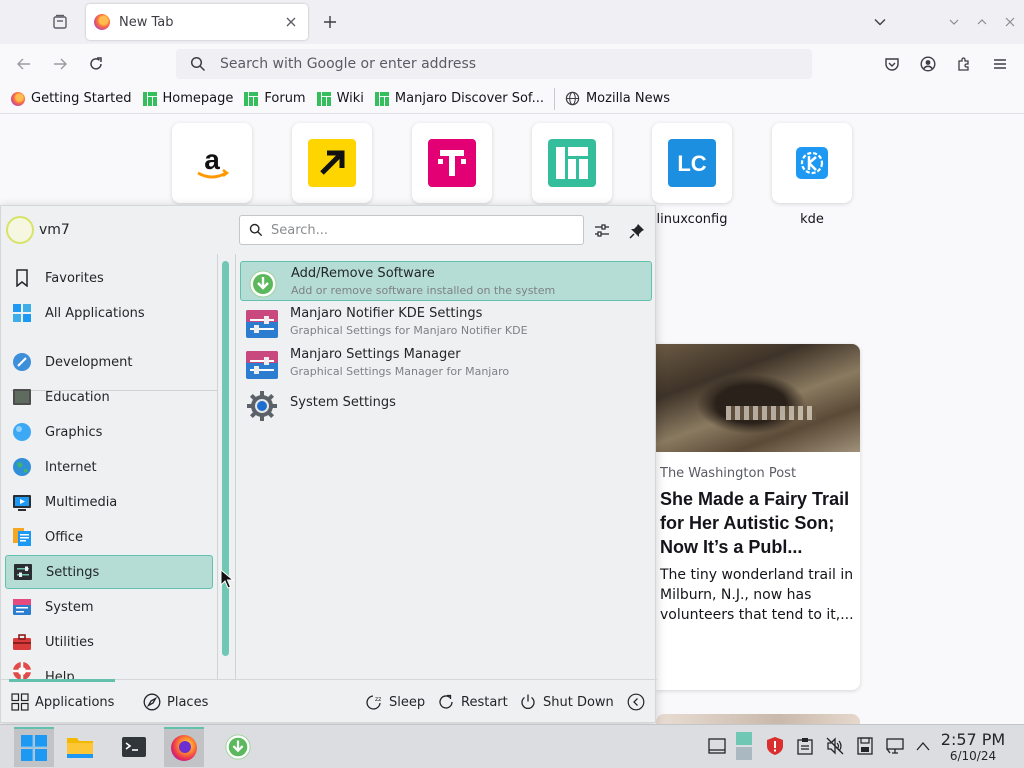 The width and height of the screenshot is (1024, 768). Describe the element at coordinates (109, 572) in the screenshot. I see `category-settings: Settings` at that location.